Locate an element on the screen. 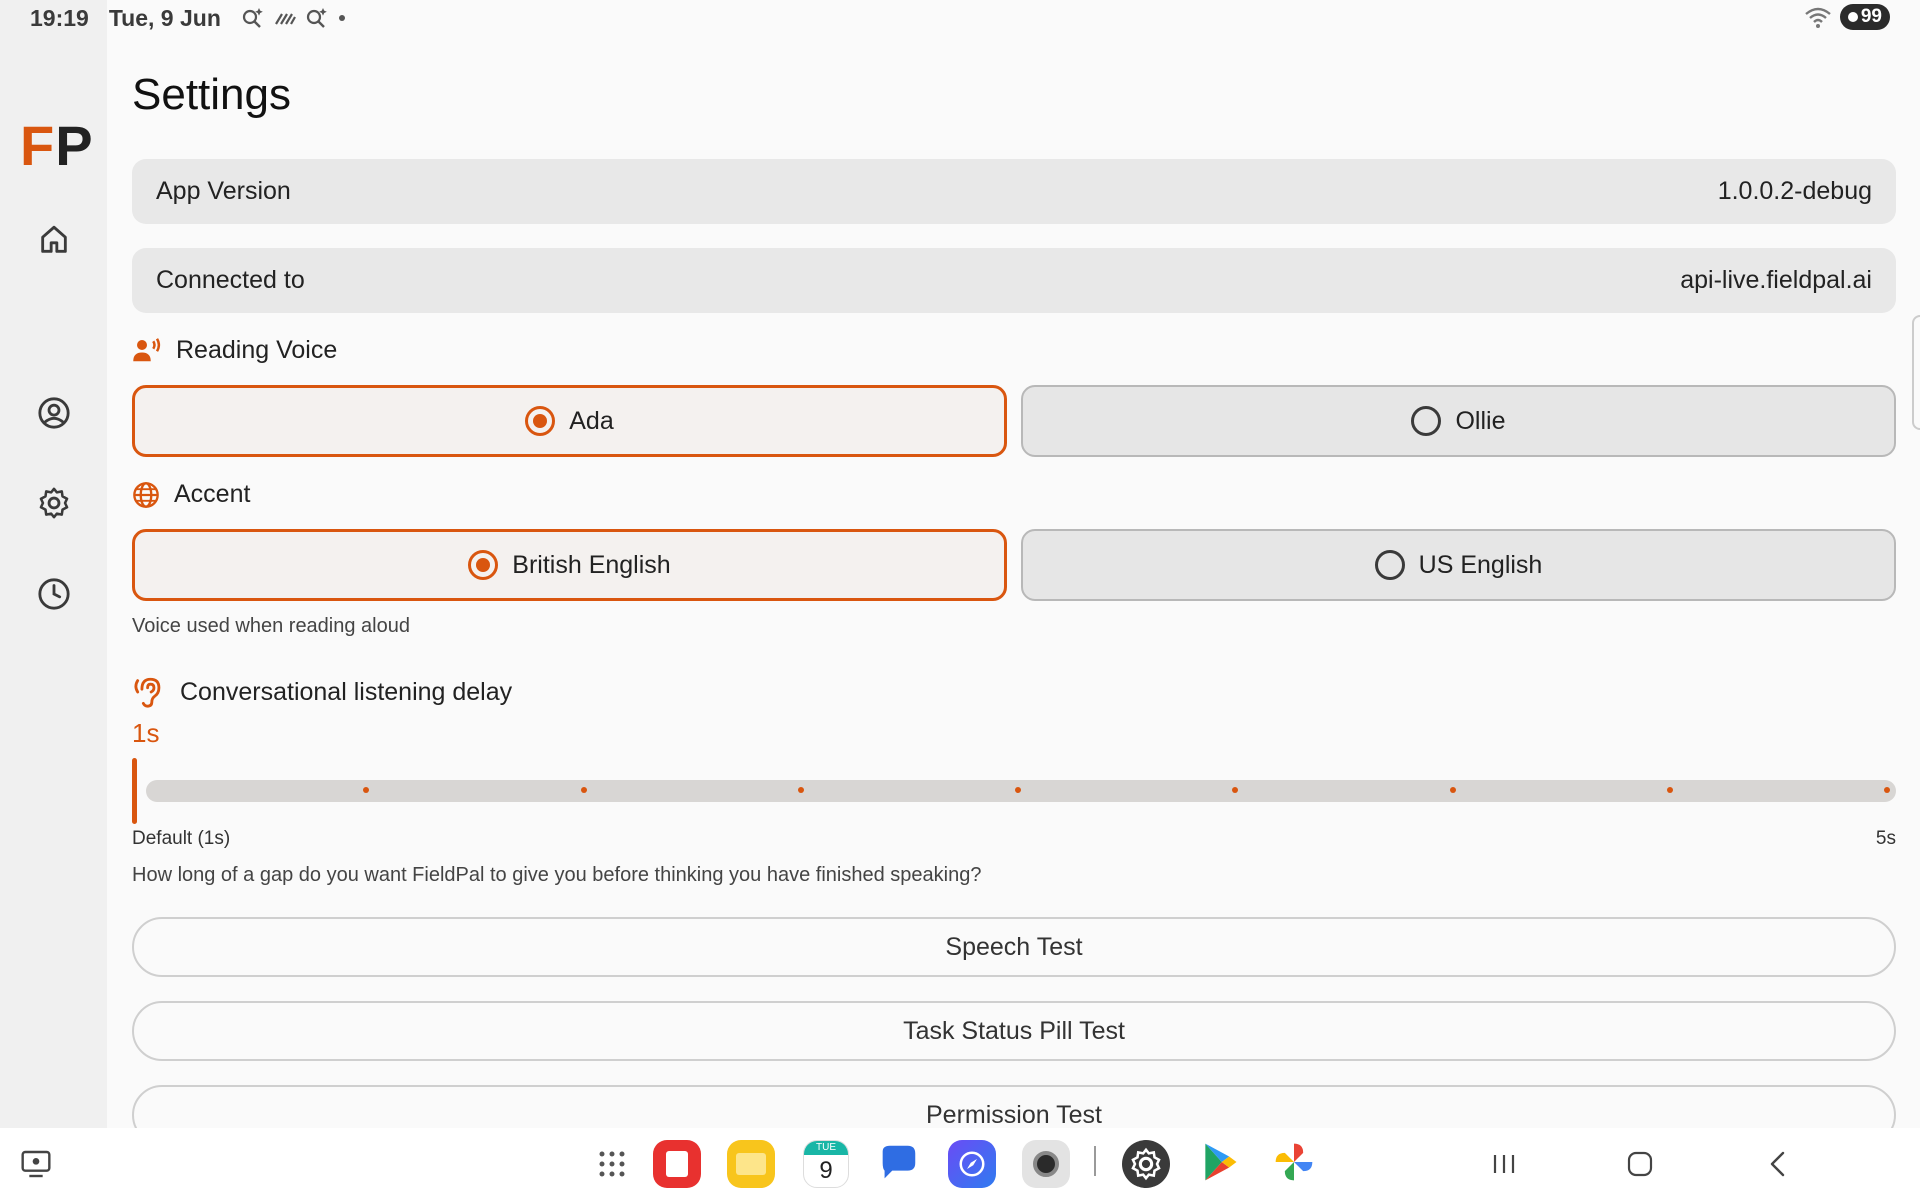 The image size is (1920, 1200). globe-icon is located at coordinates (146, 494).